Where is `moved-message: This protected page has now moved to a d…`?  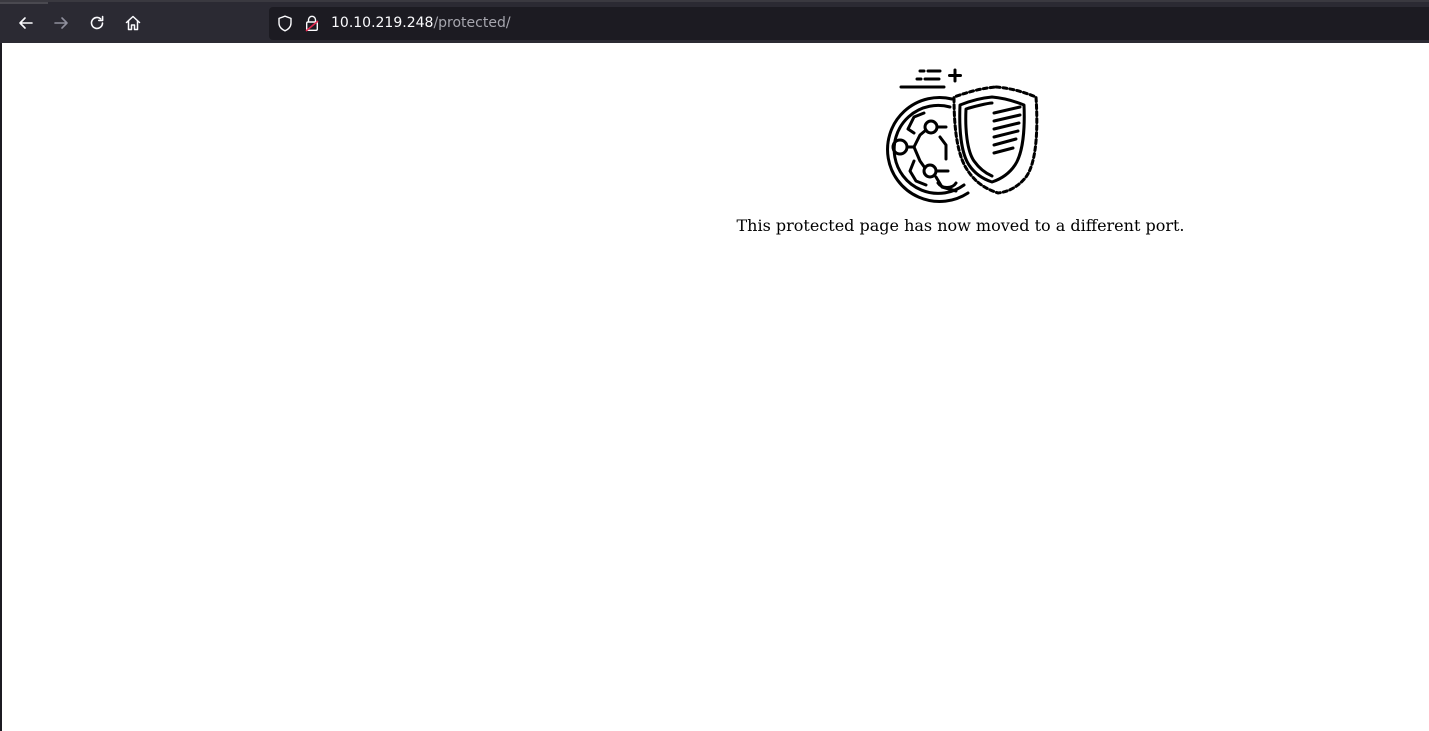
moved-message: This protected page has now moved to a d… is located at coordinates (960, 225).